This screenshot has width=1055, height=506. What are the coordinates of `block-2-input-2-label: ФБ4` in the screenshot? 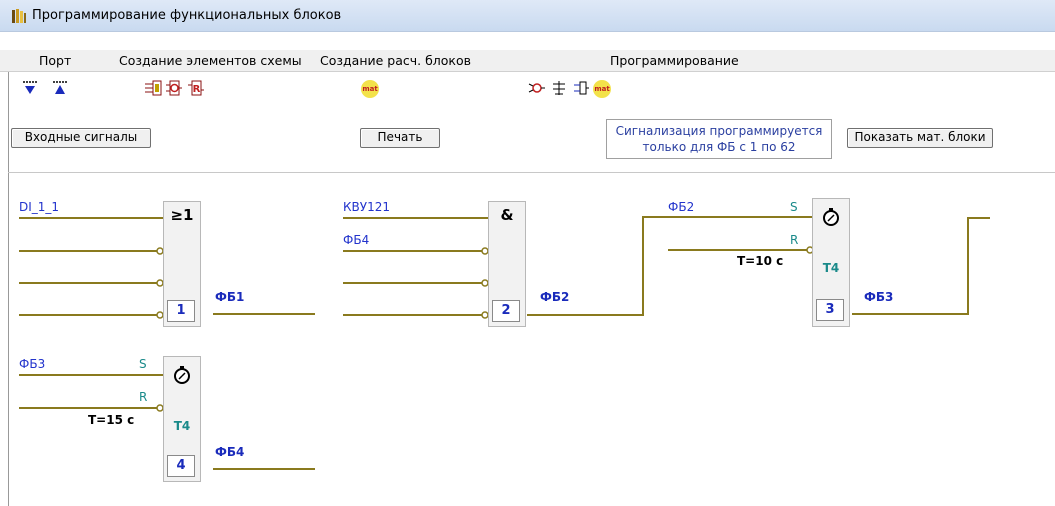 It's located at (356, 240).